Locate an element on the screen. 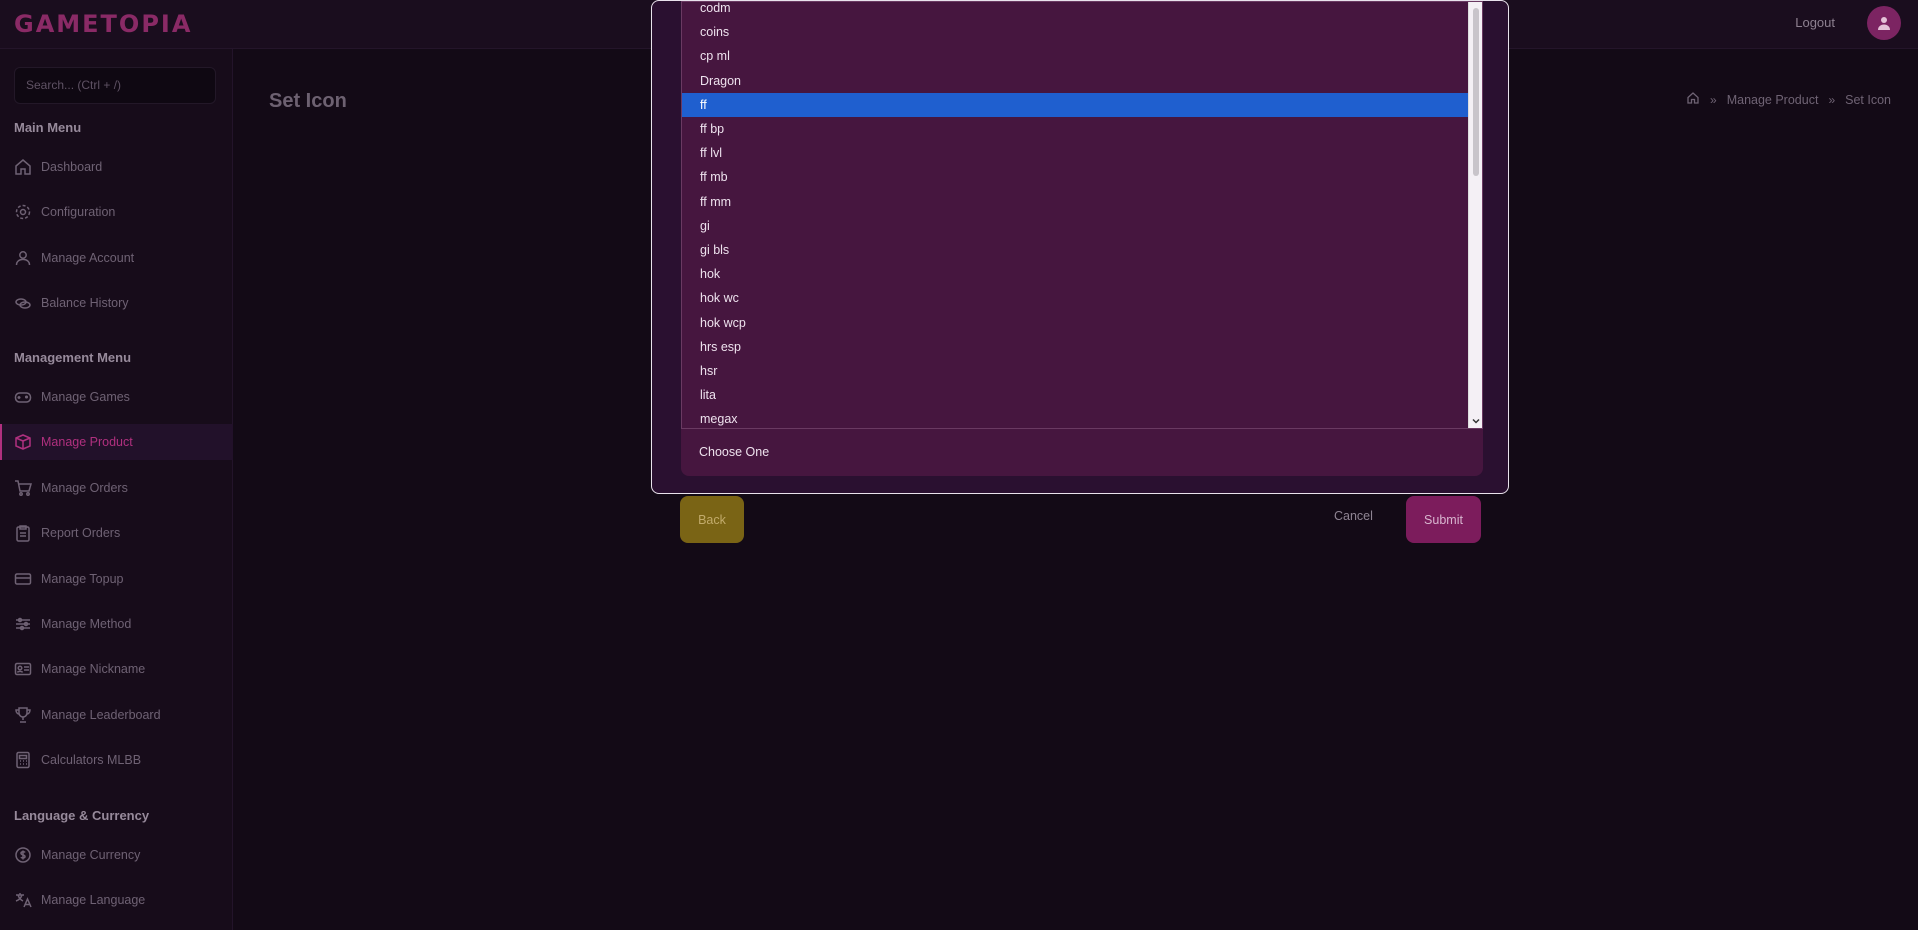 This screenshot has width=1918, height=930. sidebar-item-manage-currency: Manage Currency is located at coordinates (116, 855).